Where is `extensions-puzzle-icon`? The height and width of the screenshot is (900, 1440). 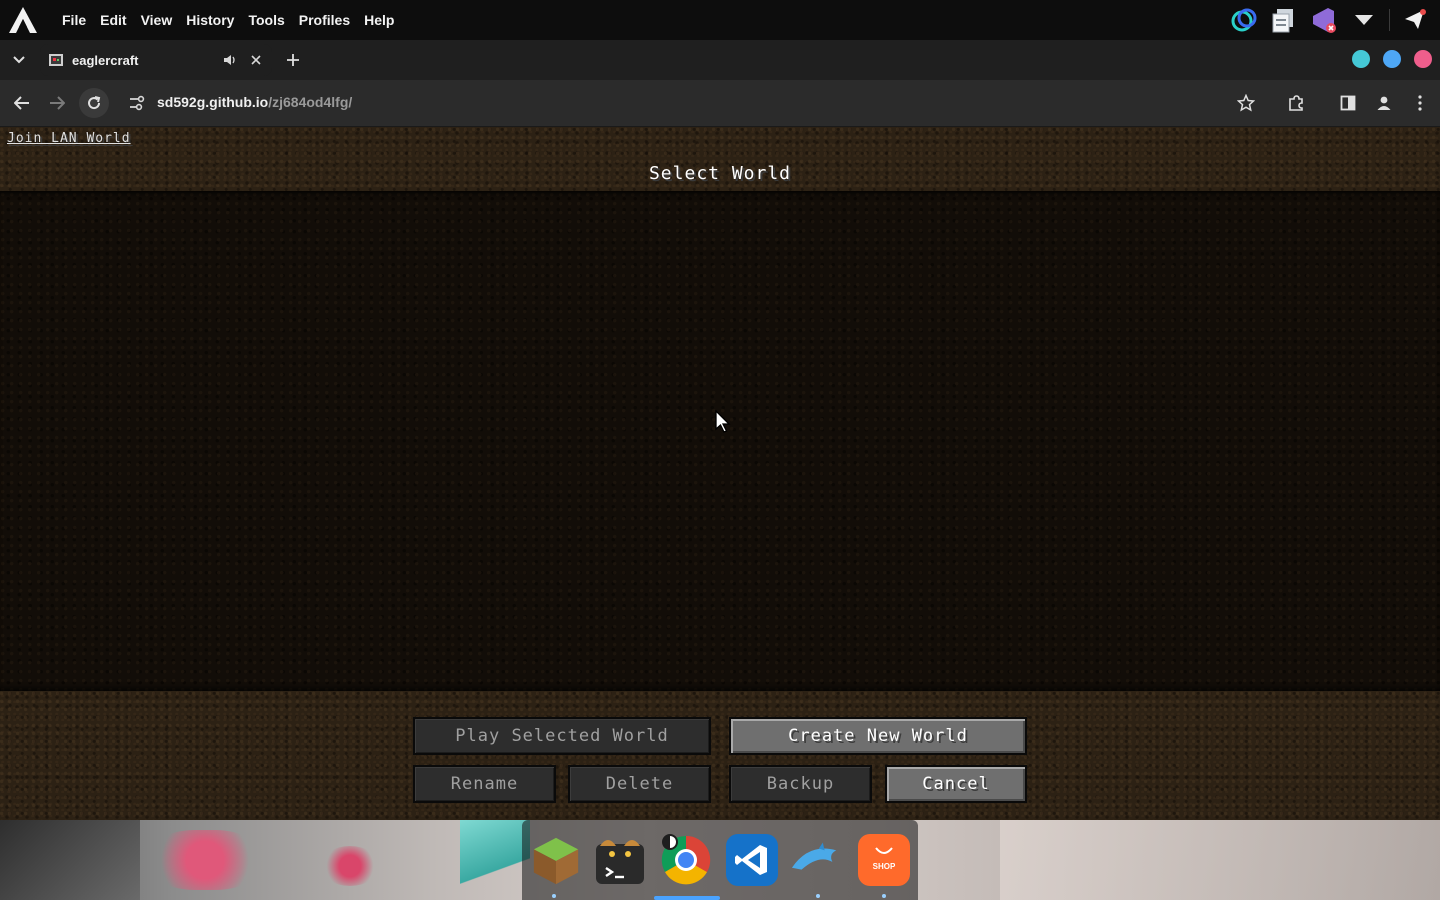
extensions-puzzle-icon is located at coordinates (1296, 103).